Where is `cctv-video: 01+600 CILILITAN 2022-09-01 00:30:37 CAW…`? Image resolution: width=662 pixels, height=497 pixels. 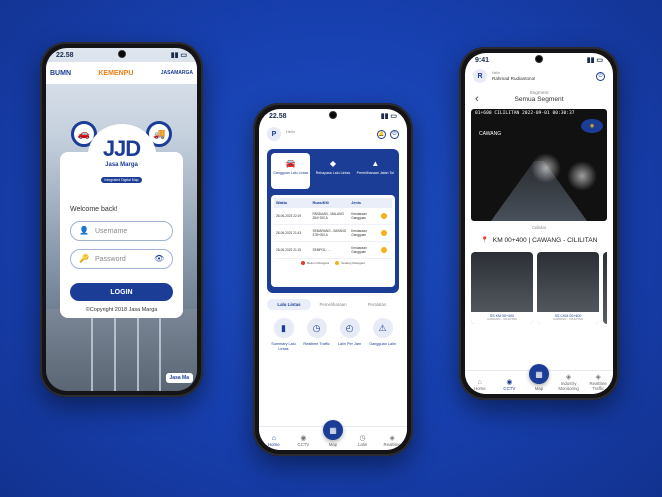 cctv-video: 01+600 CILILITAN 2022-09-01 00:30:37 CAW… is located at coordinates (539, 165).